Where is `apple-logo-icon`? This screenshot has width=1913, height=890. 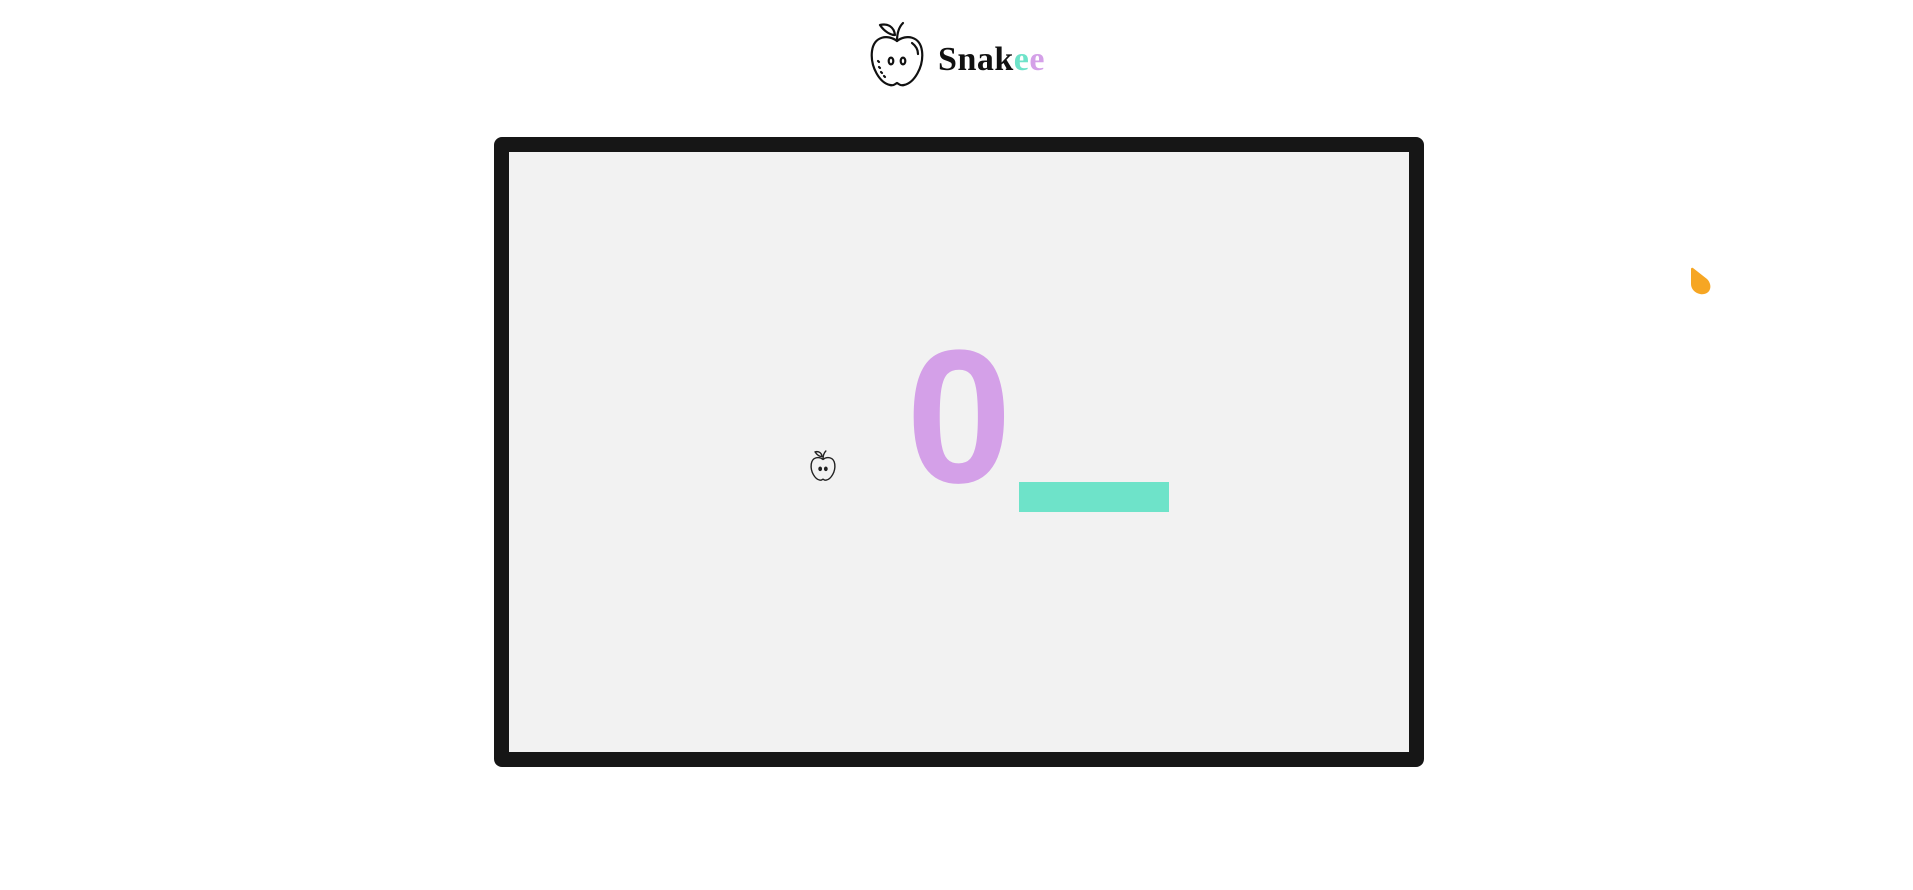
apple-logo-icon is located at coordinates (897, 55).